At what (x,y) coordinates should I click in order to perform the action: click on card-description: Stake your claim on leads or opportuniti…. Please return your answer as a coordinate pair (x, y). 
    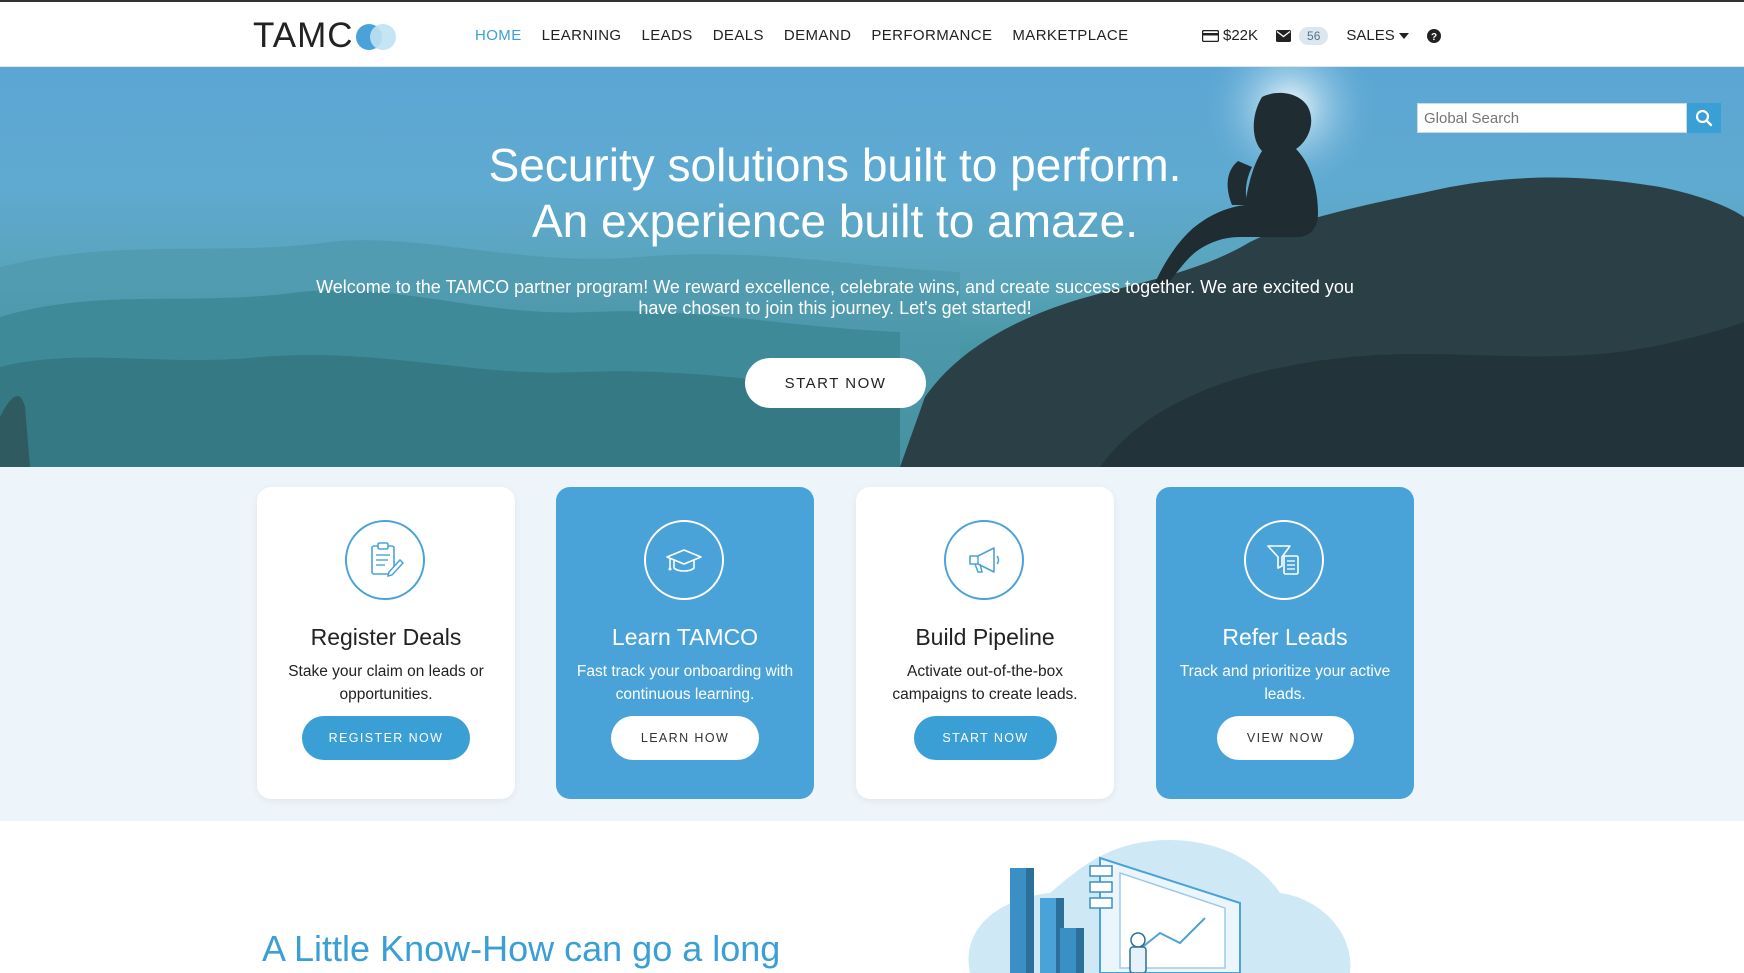
    Looking at the image, I should click on (386, 683).